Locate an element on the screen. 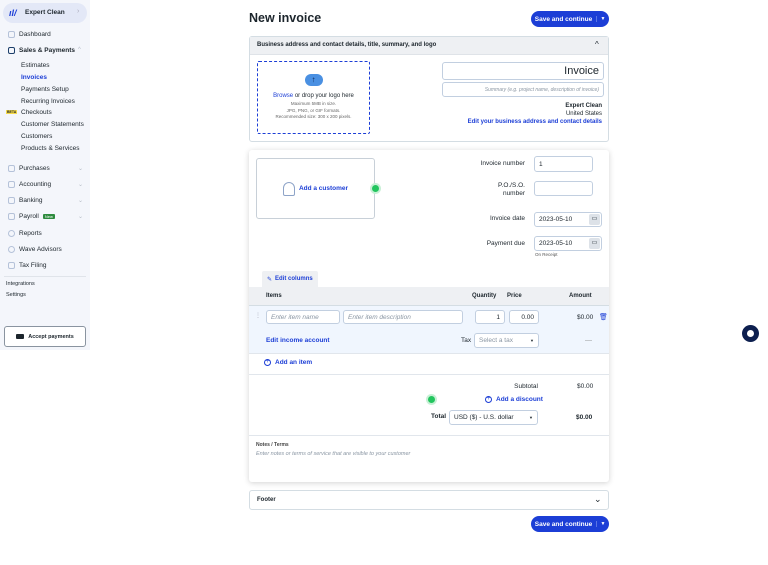 The width and height of the screenshot is (768, 565). sidebar-item-accounting: Accounting is located at coordinates (29, 184).